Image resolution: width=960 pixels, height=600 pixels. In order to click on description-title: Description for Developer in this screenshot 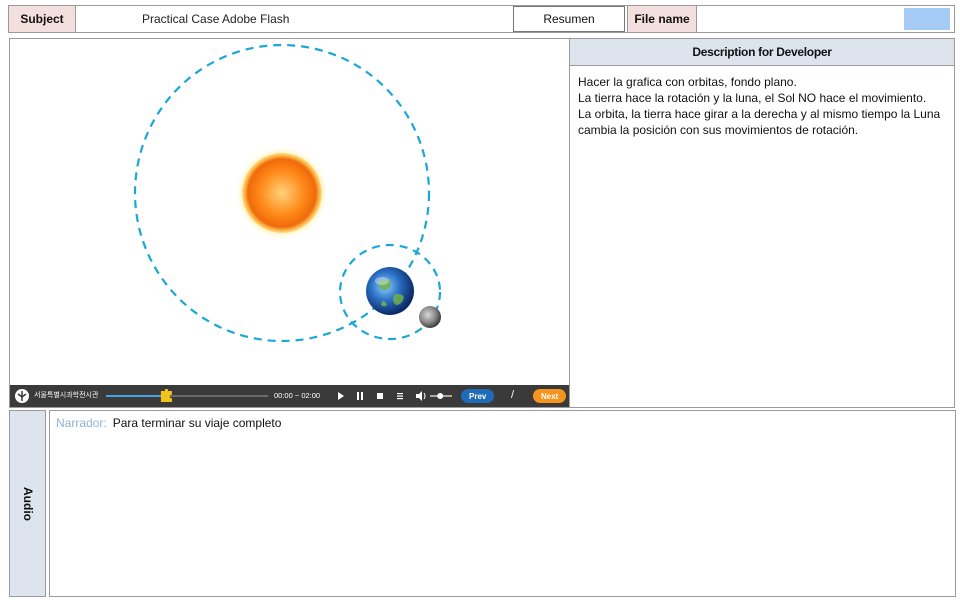, I will do `click(762, 52)`.